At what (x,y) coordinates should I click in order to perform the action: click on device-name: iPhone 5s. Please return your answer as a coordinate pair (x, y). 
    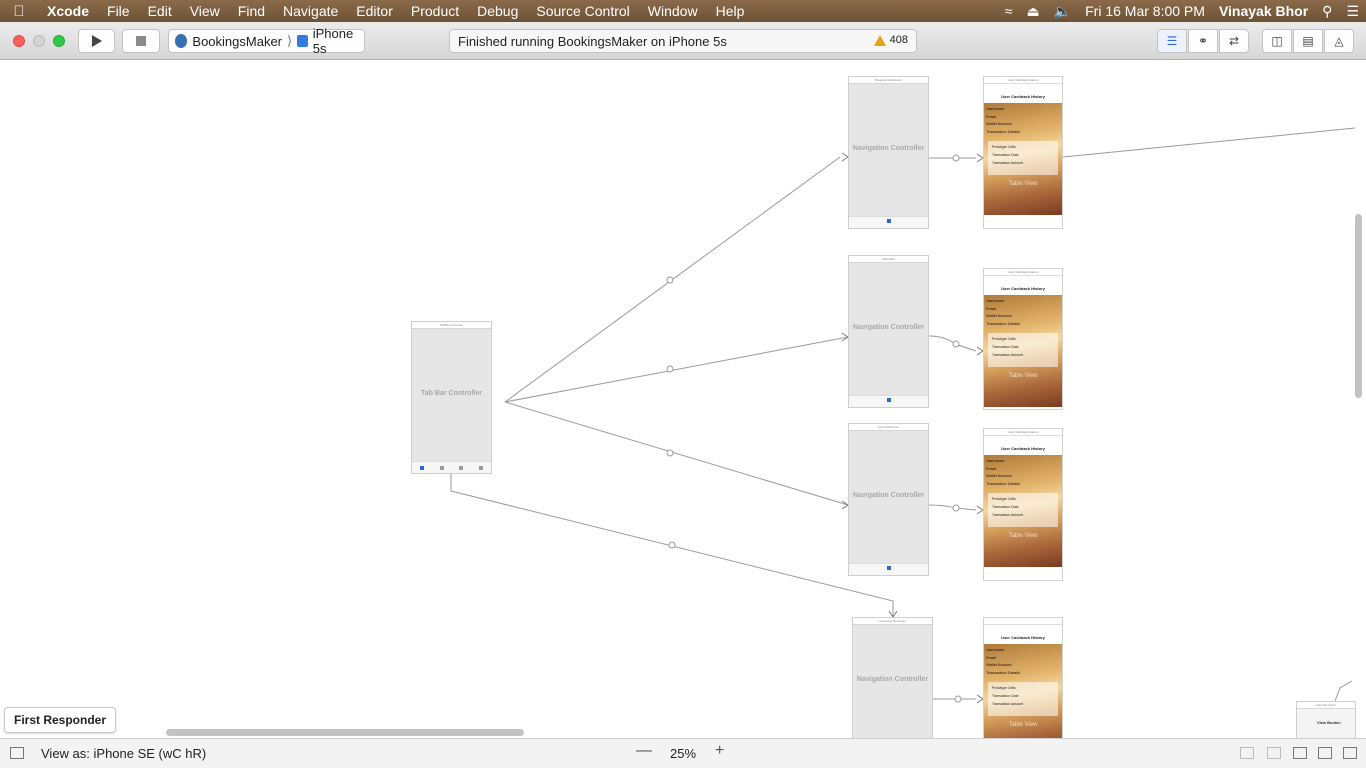
    Looking at the image, I should click on (338, 41).